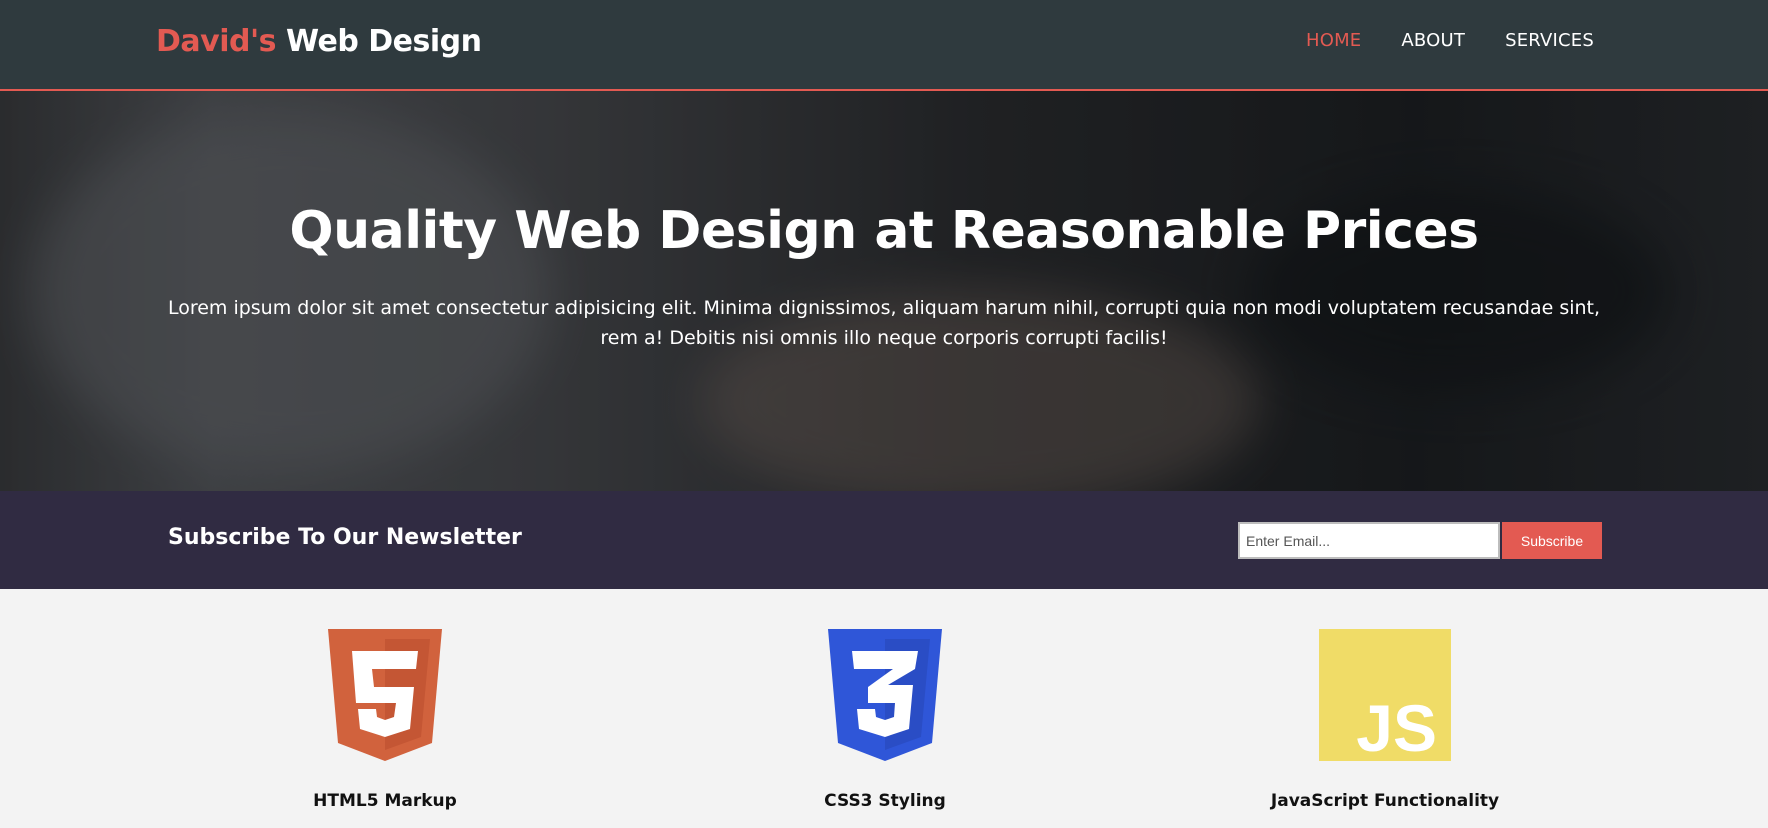 Image resolution: width=1768 pixels, height=828 pixels. Describe the element at coordinates (885, 801) in the screenshot. I see `feature-title: CSS3 Styling` at that location.